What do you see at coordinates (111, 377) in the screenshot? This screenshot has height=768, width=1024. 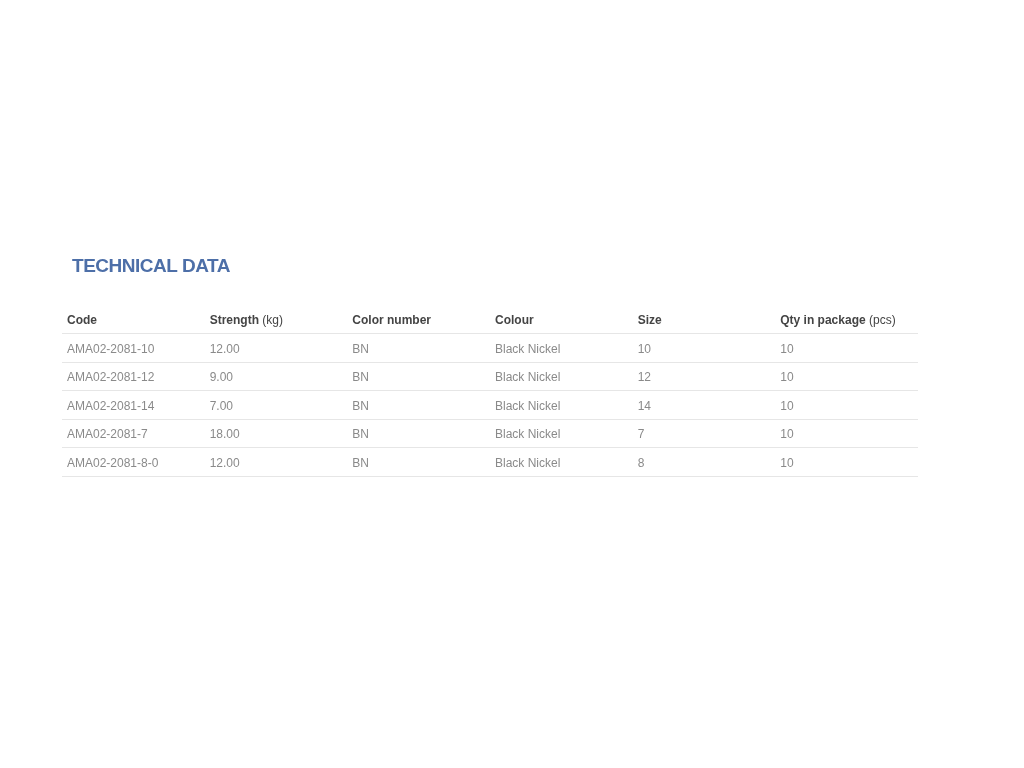 I see `table-cell: AMA02-2081-12` at bounding box center [111, 377].